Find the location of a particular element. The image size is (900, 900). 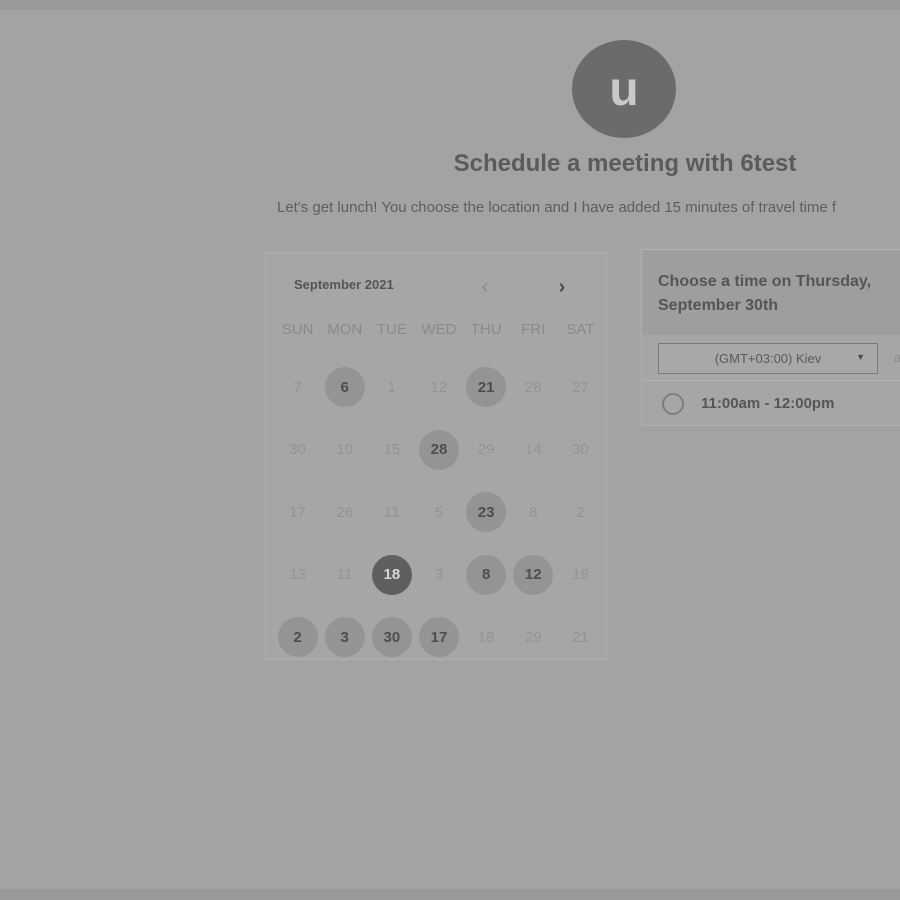

bottom-bar is located at coordinates (450, 894).